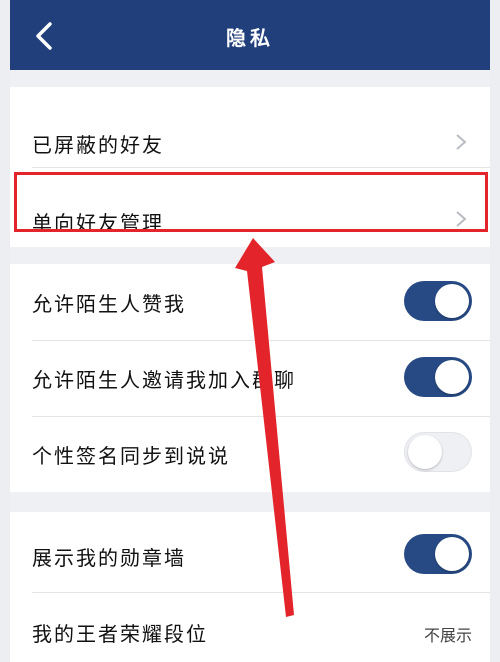 The height and width of the screenshot is (662, 500). Describe the element at coordinates (264, 427) in the screenshot. I see `annotation-arrow-icon` at that location.